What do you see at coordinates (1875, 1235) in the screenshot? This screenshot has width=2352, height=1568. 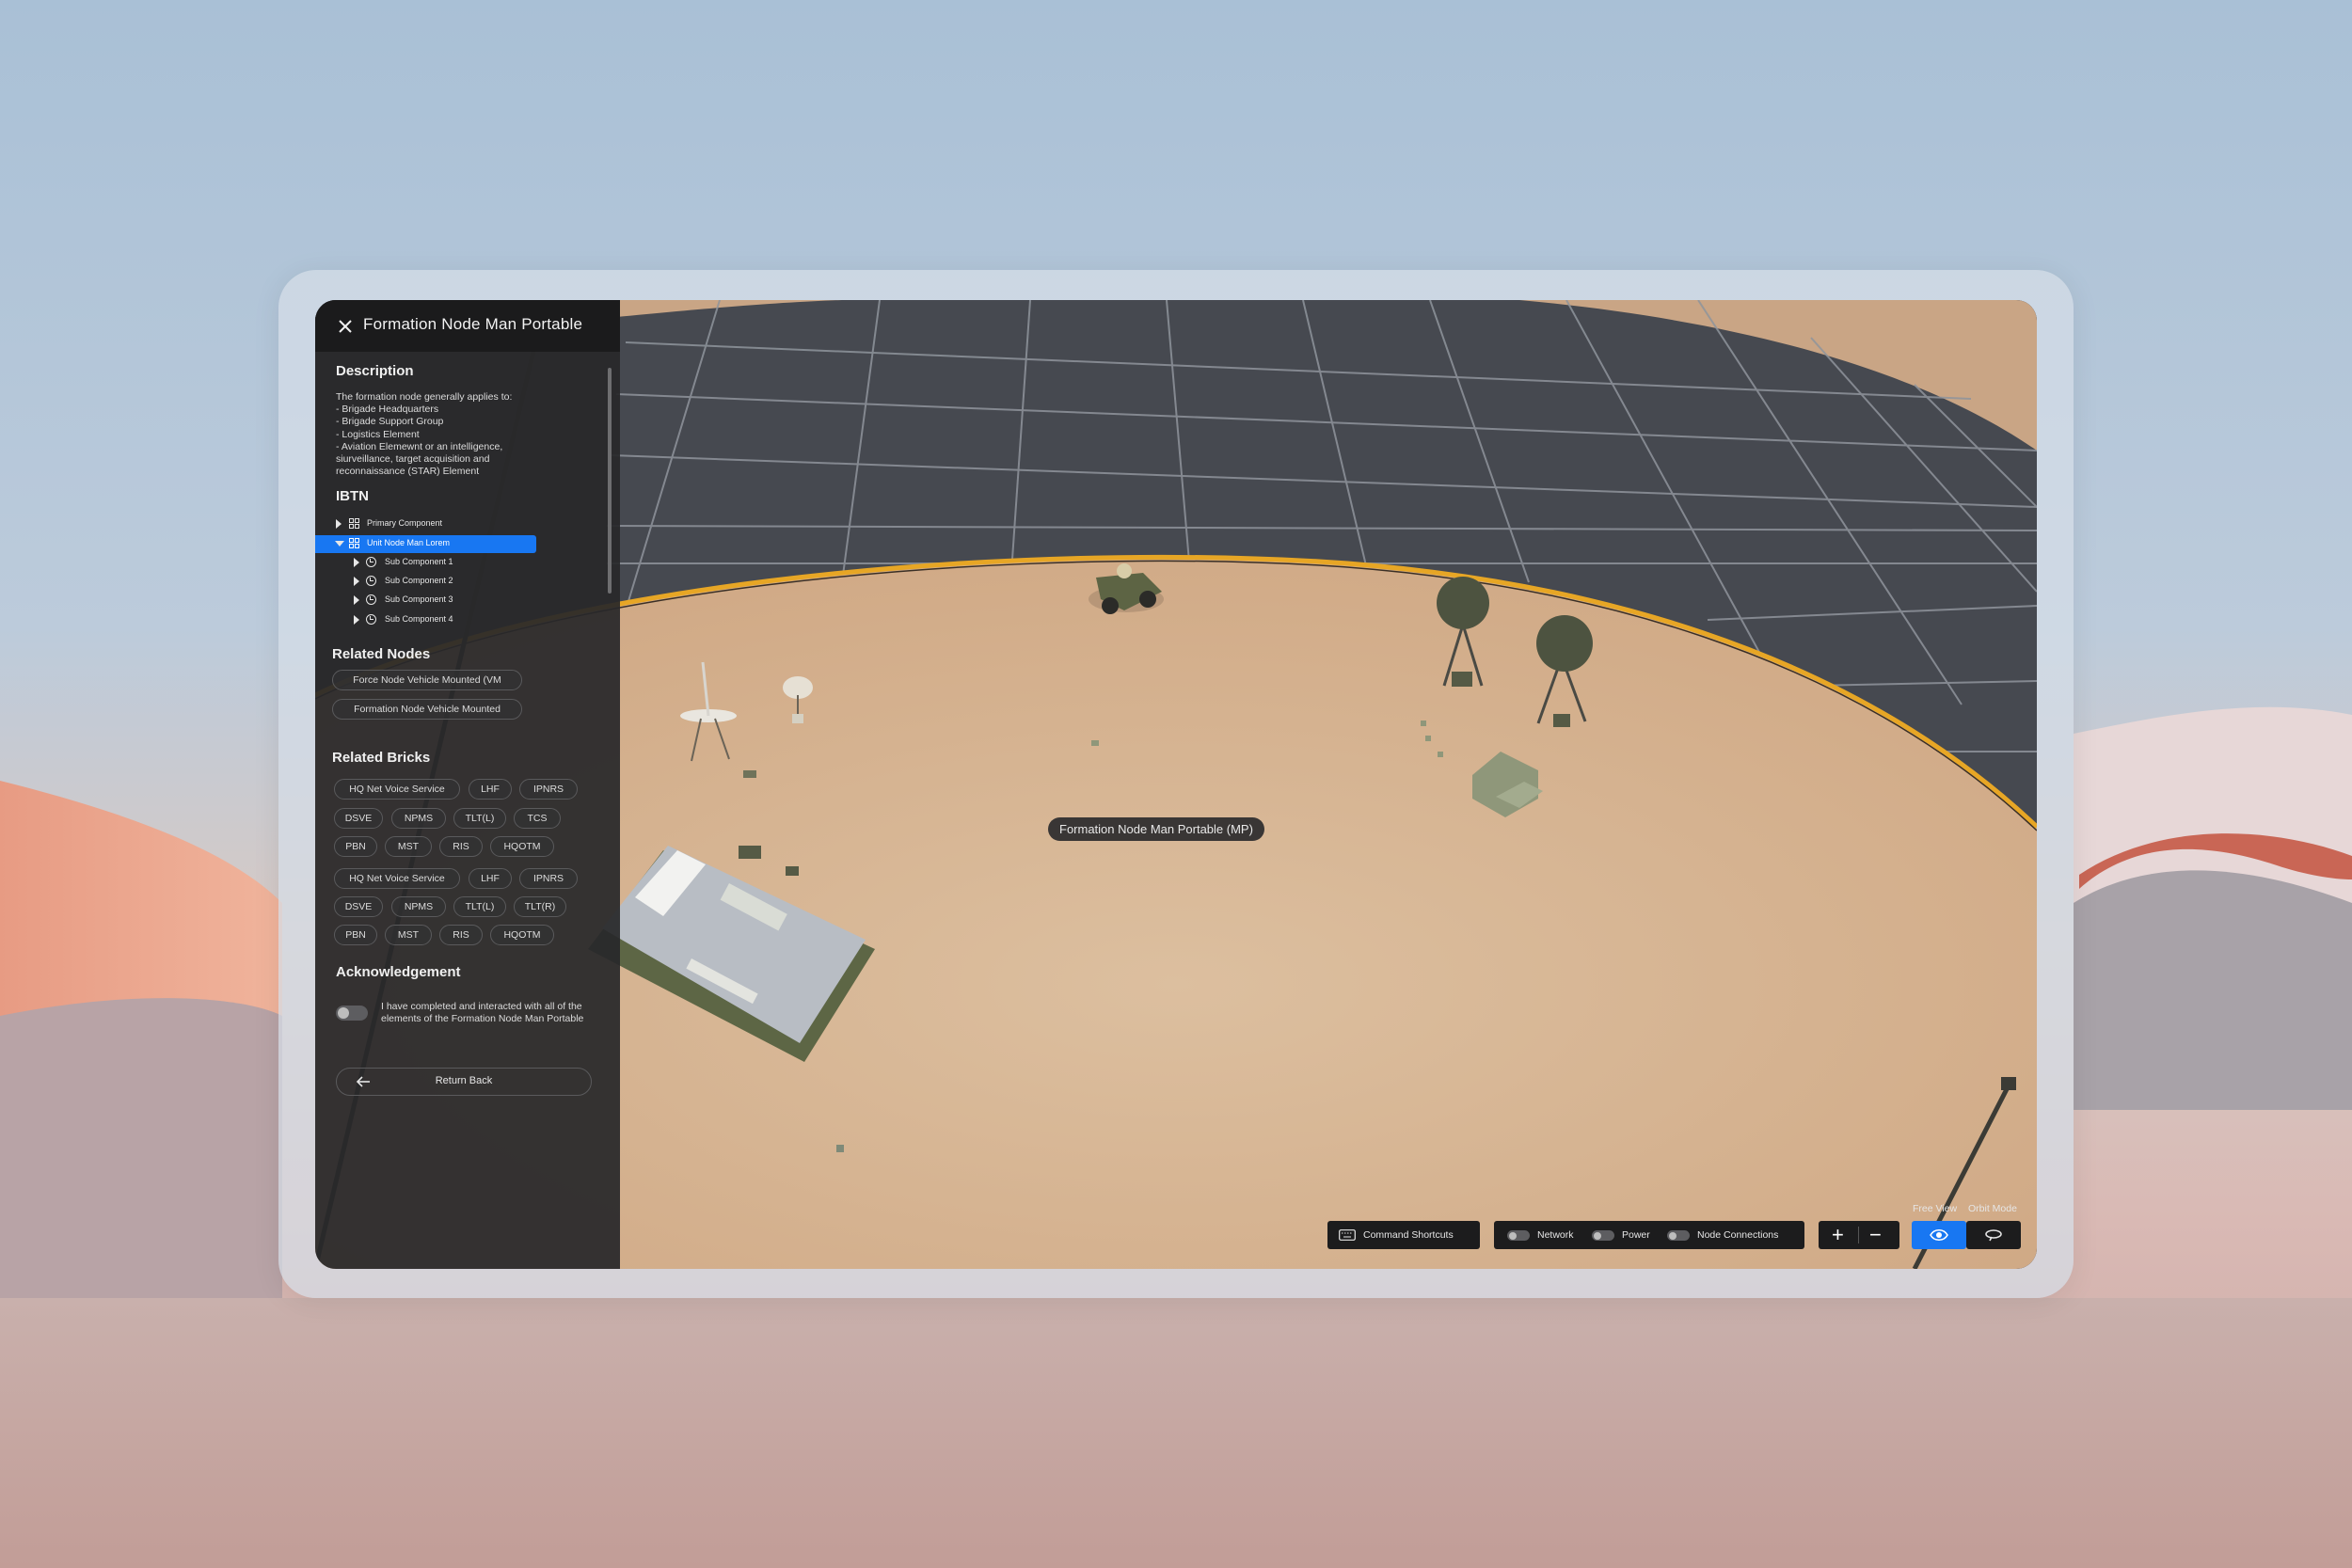 I see `zoom-out-button: −` at bounding box center [1875, 1235].